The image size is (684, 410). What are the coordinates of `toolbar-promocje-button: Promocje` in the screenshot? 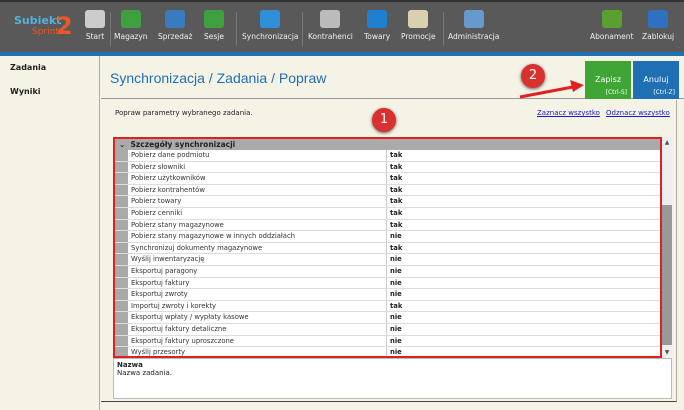 It's located at (418, 30).